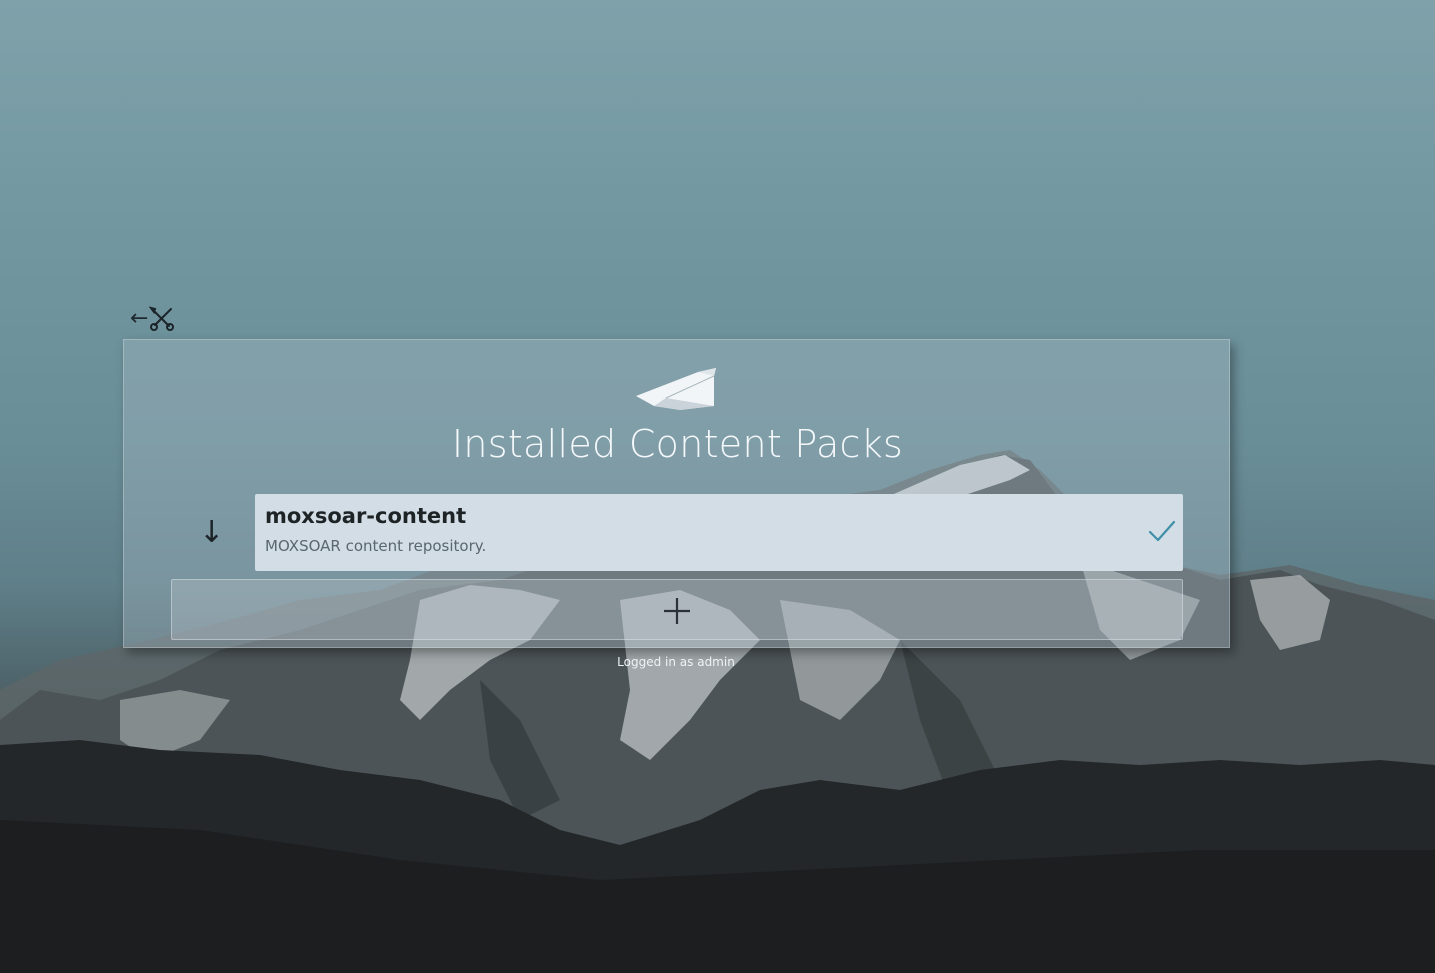  Describe the element at coordinates (676, 662) in the screenshot. I see `login-status: Logged in as admin` at that location.